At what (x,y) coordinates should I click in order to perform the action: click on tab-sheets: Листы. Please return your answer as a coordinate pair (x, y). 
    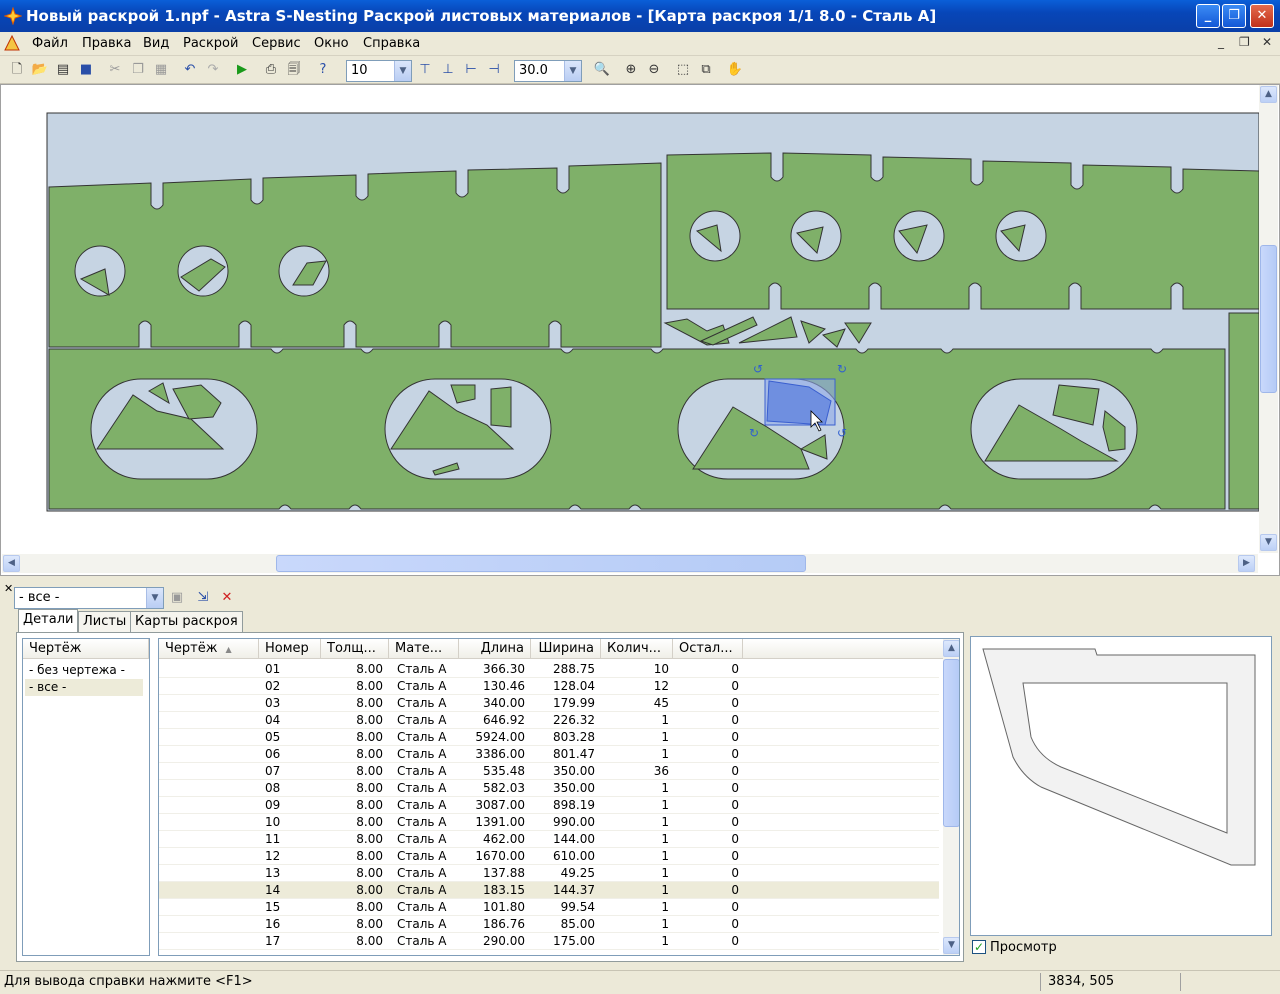
    Looking at the image, I should click on (105, 621).